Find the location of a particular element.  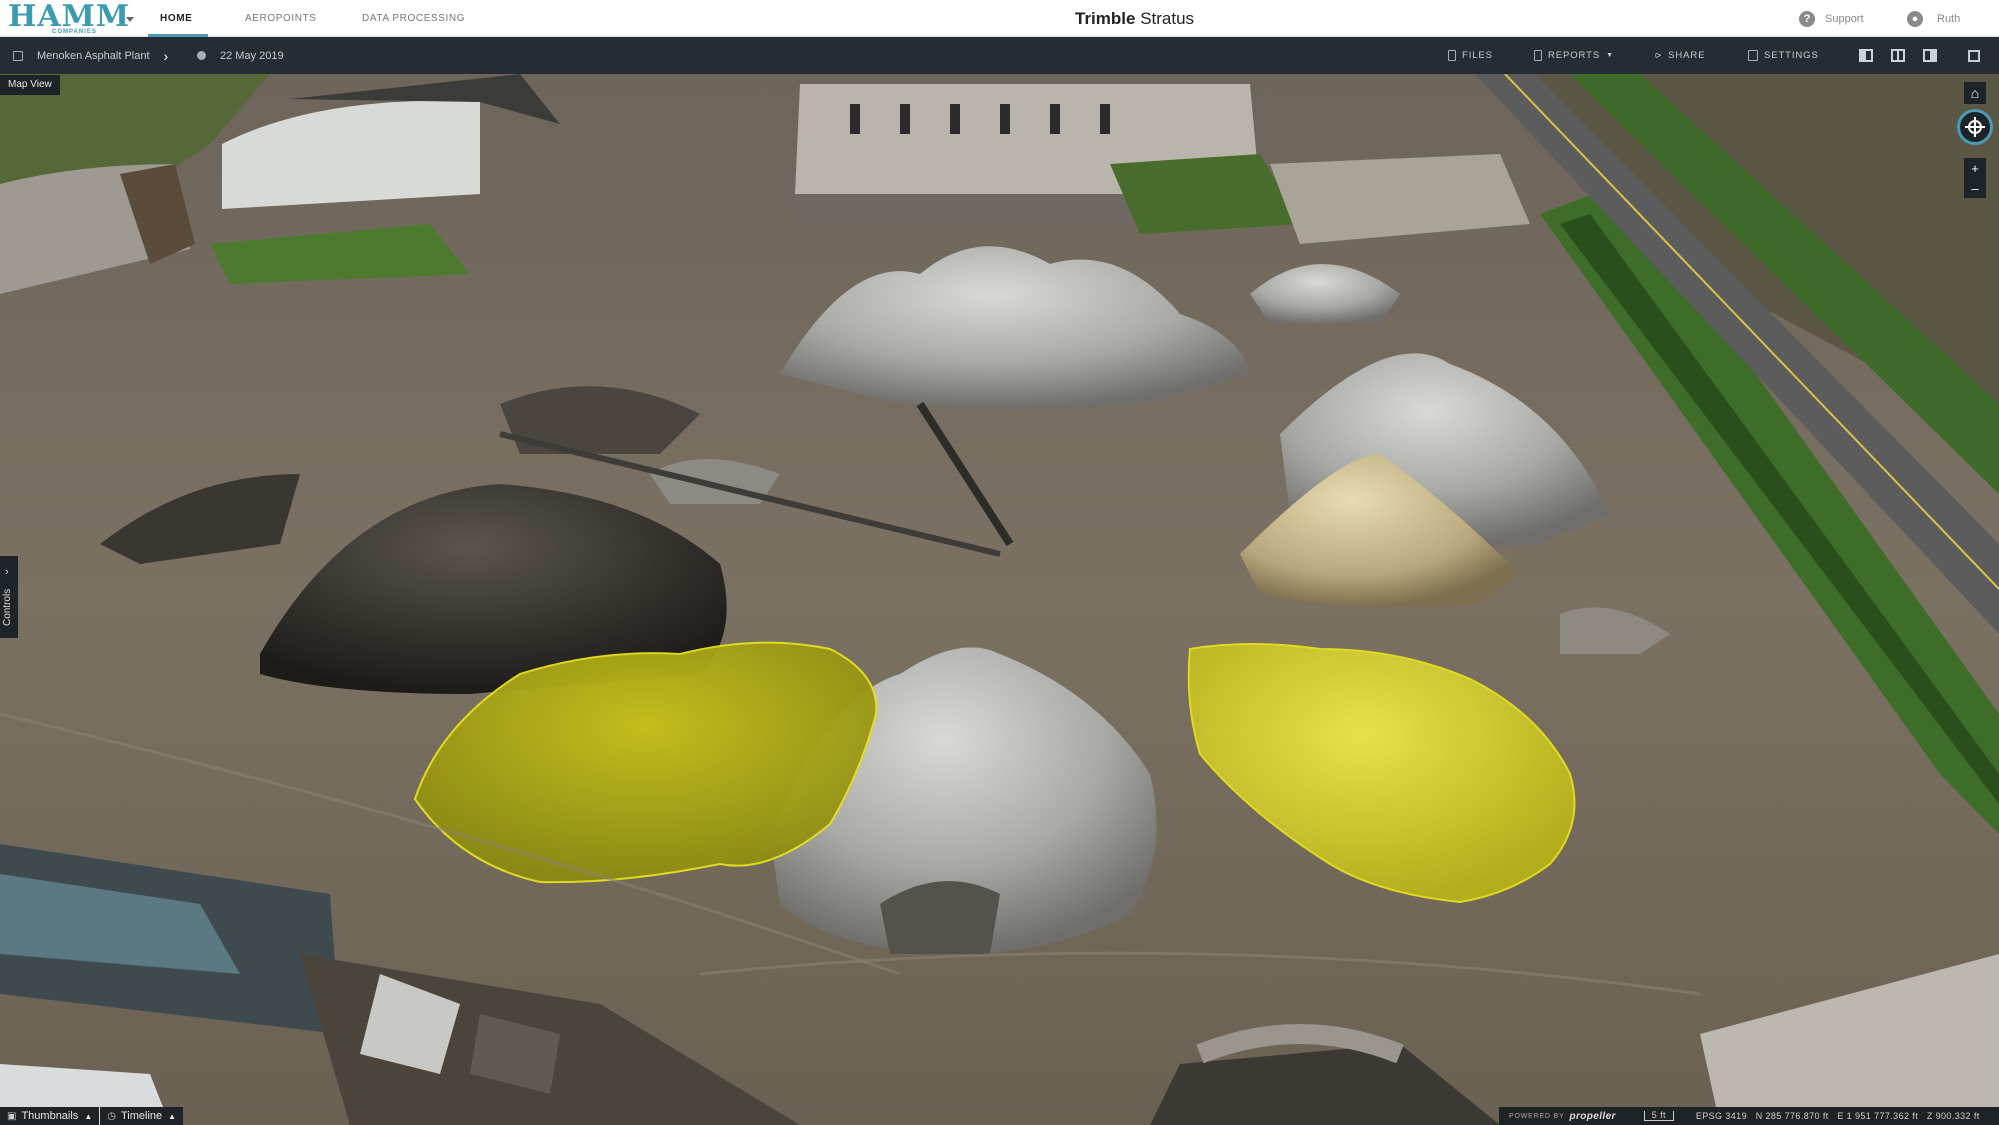

user-menu: ● Ruth is located at coordinates (1933, 18).